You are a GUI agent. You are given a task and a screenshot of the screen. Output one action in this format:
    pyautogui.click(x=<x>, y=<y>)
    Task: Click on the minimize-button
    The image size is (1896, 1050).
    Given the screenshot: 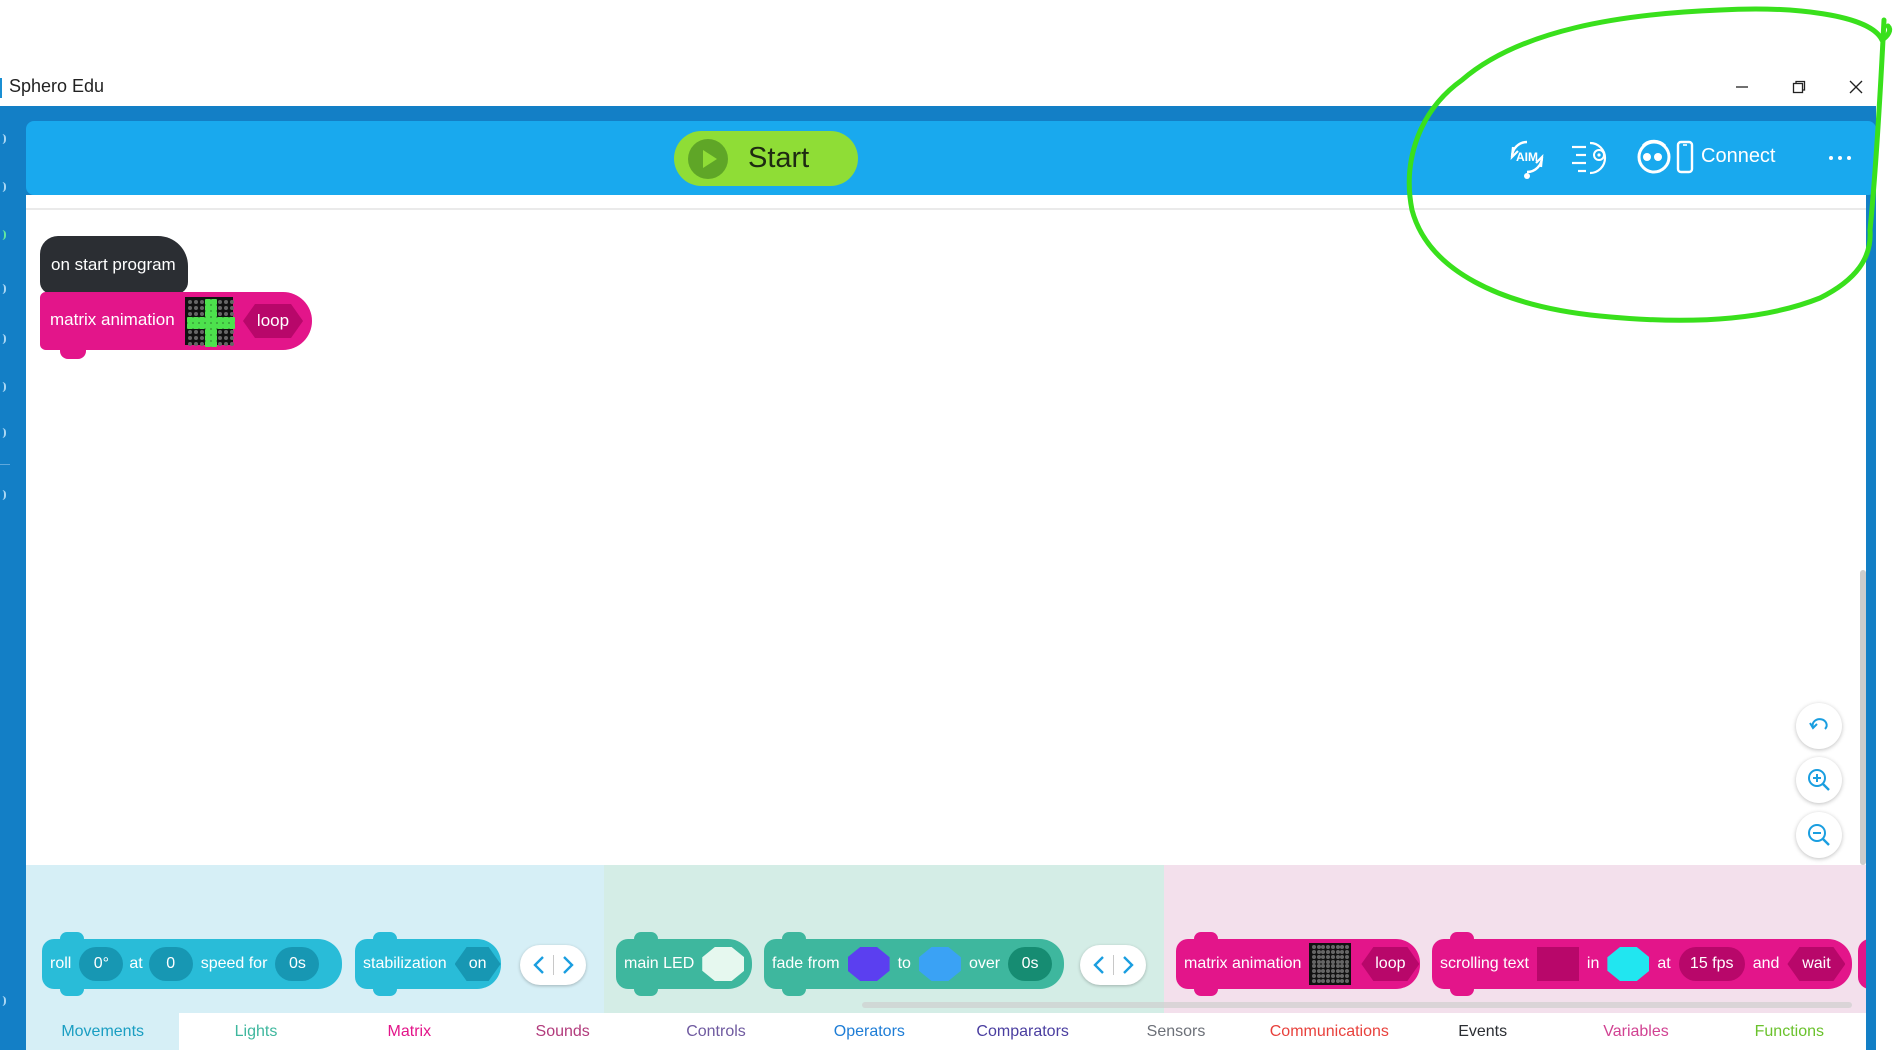 What is the action you would take?
    pyautogui.click(x=1742, y=87)
    